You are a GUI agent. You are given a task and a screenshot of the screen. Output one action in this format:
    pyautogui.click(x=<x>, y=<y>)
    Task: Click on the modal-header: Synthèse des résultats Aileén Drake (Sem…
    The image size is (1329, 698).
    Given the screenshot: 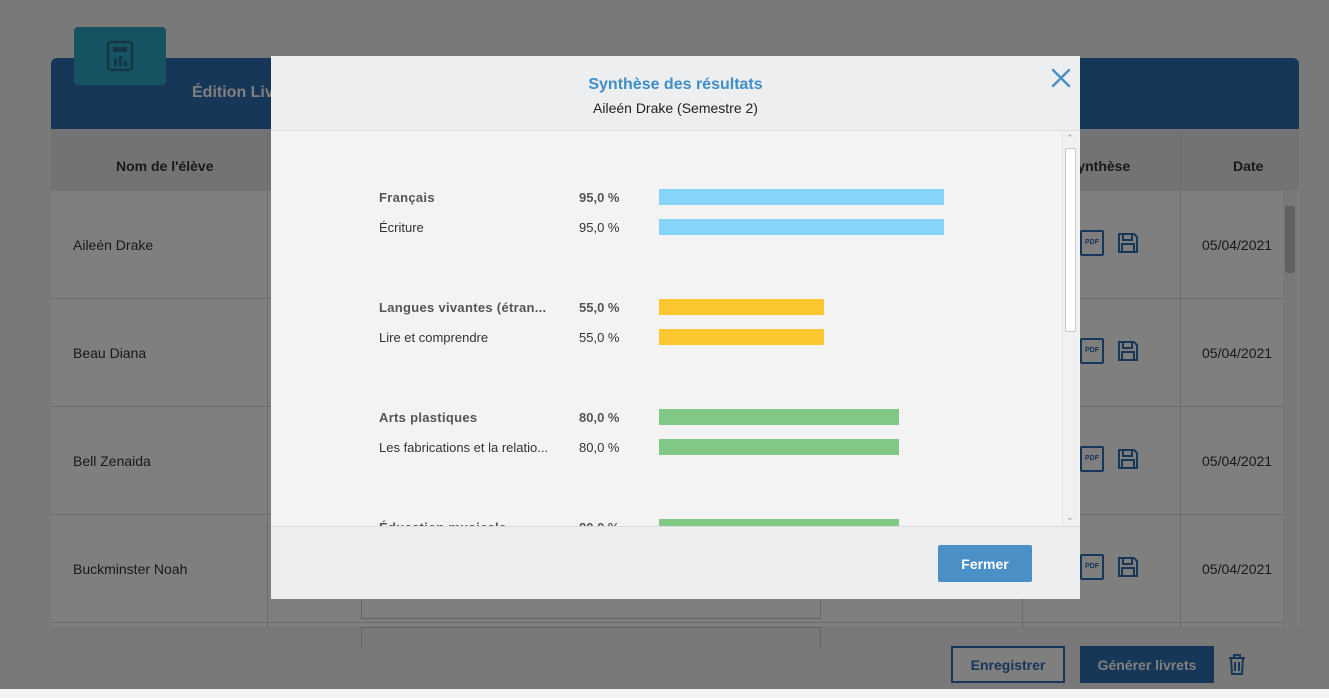 What is the action you would take?
    pyautogui.click(x=675, y=93)
    